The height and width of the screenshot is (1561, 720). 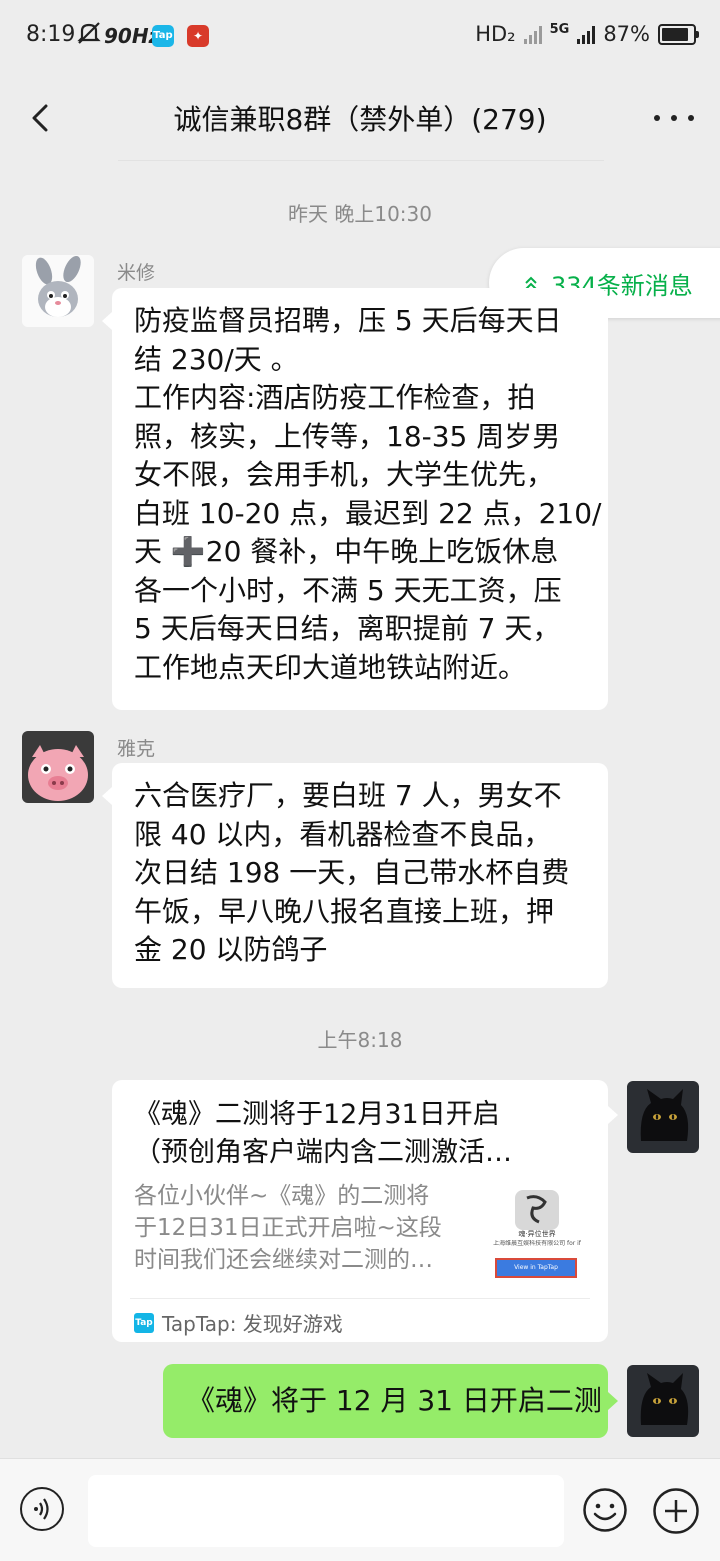 What do you see at coordinates (51, 34) in the screenshot?
I see `status-time: 8:19` at bounding box center [51, 34].